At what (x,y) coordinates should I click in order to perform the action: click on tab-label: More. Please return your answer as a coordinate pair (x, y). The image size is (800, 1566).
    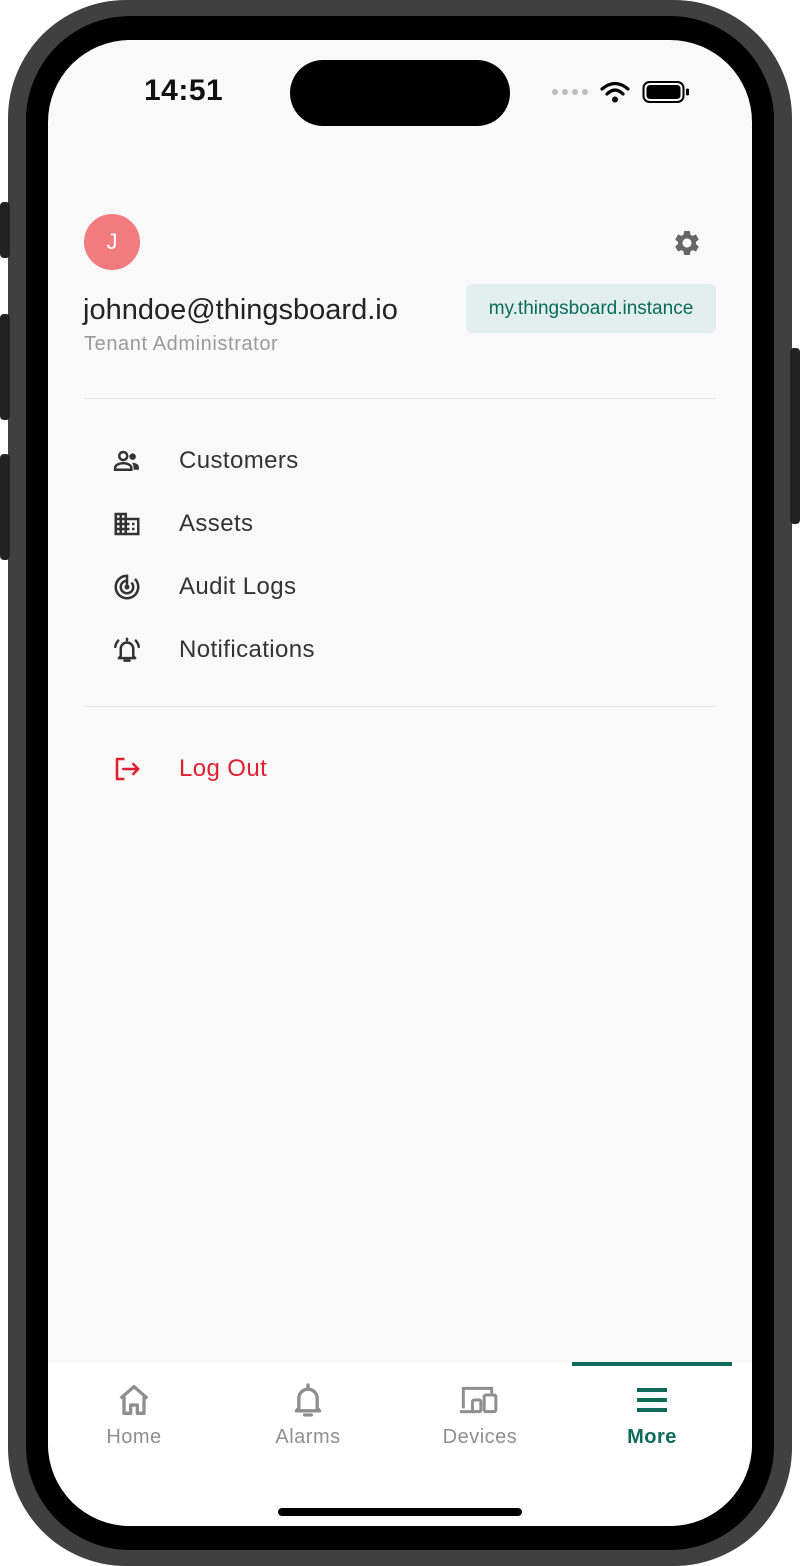
    Looking at the image, I should click on (652, 1437).